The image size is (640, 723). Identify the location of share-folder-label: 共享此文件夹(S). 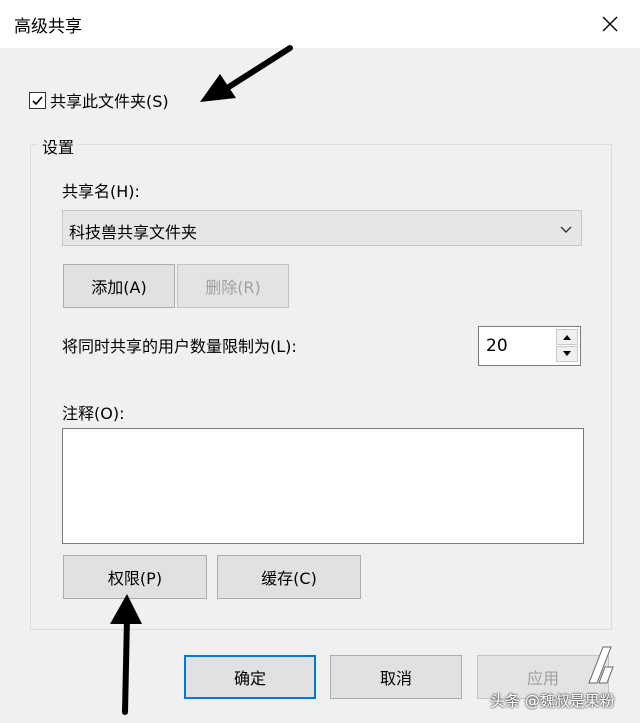
(109, 101).